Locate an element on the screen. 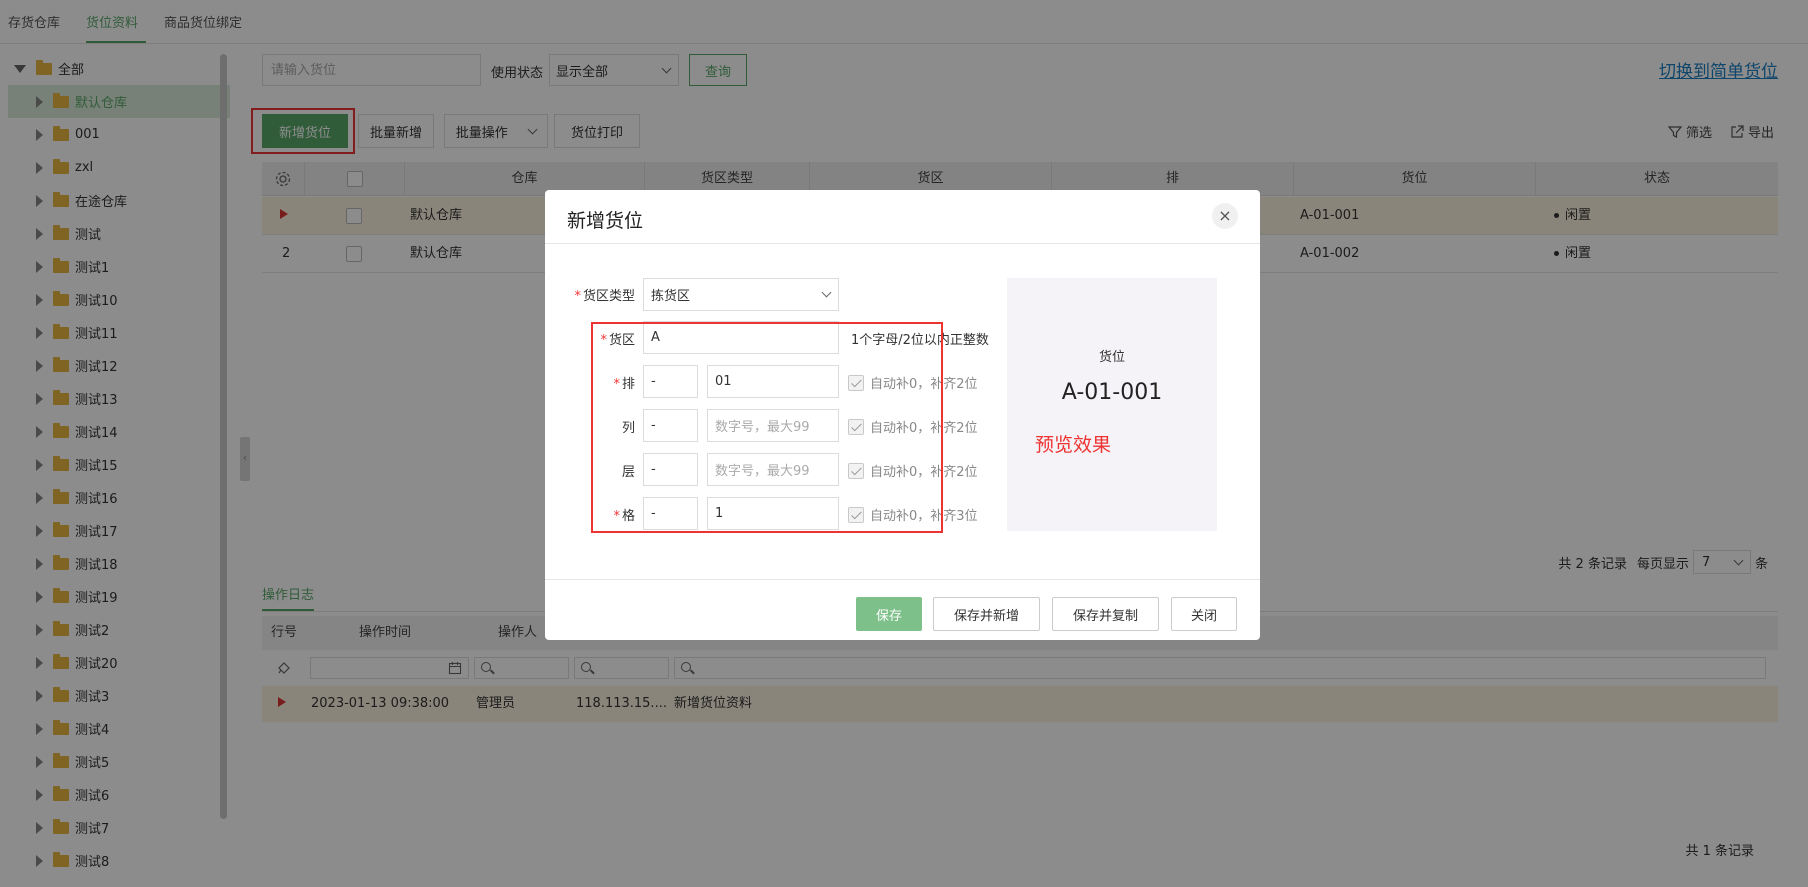 The image size is (1808, 887). preview-code: A-01-001 is located at coordinates (1112, 392).